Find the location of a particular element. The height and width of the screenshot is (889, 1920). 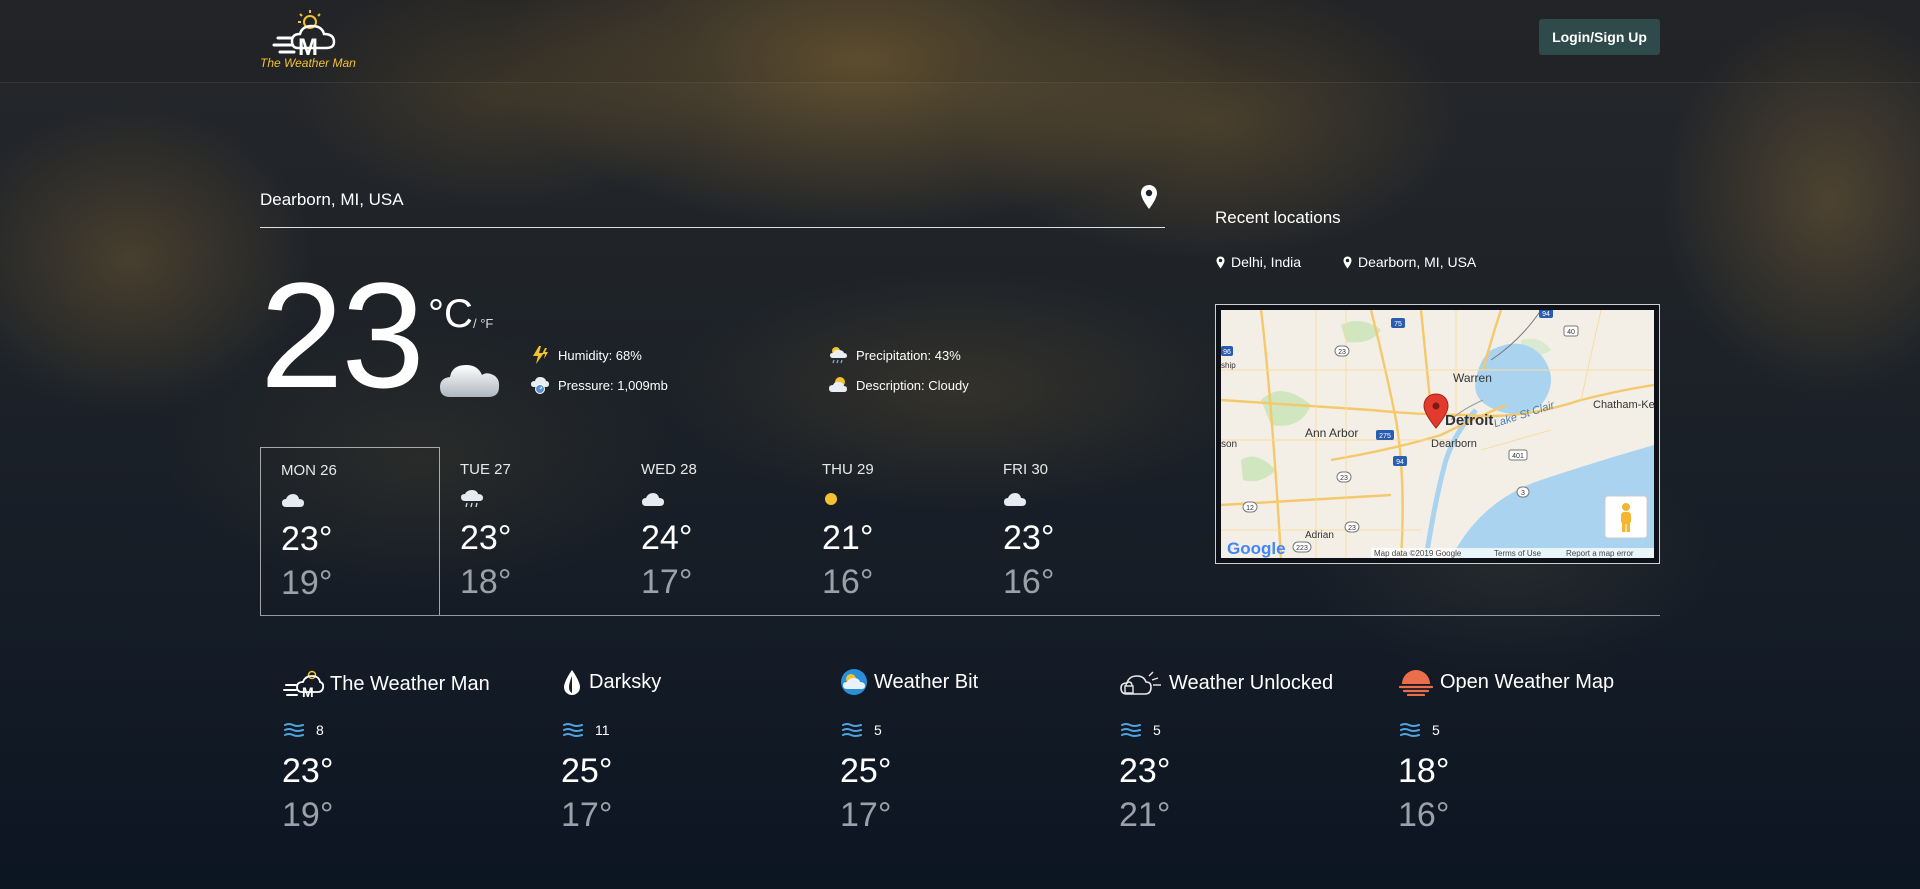

map-road-label: 40 is located at coordinates (1571, 332).